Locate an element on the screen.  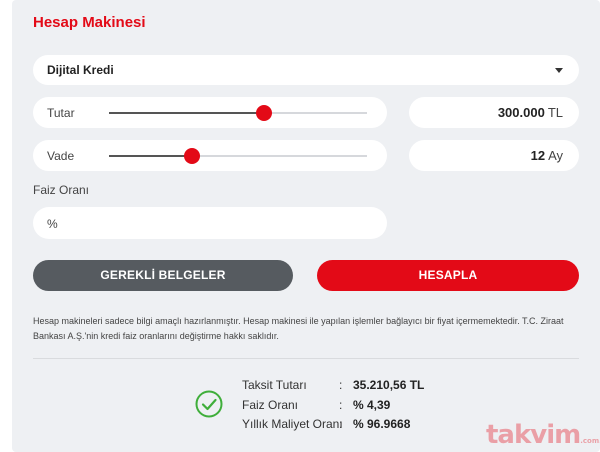
required-documents-button: GEREKLİ BELGELER is located at coordinates (163, 275).